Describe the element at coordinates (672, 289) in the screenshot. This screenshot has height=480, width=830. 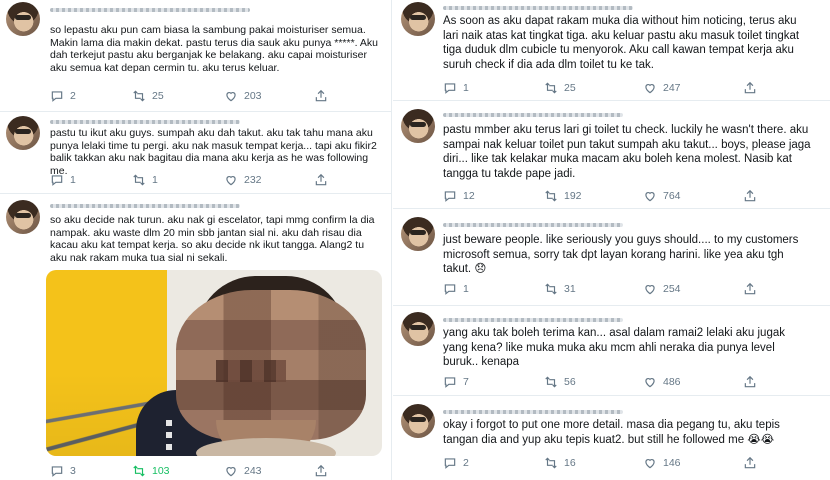
I see `like-count: 254` at that location.